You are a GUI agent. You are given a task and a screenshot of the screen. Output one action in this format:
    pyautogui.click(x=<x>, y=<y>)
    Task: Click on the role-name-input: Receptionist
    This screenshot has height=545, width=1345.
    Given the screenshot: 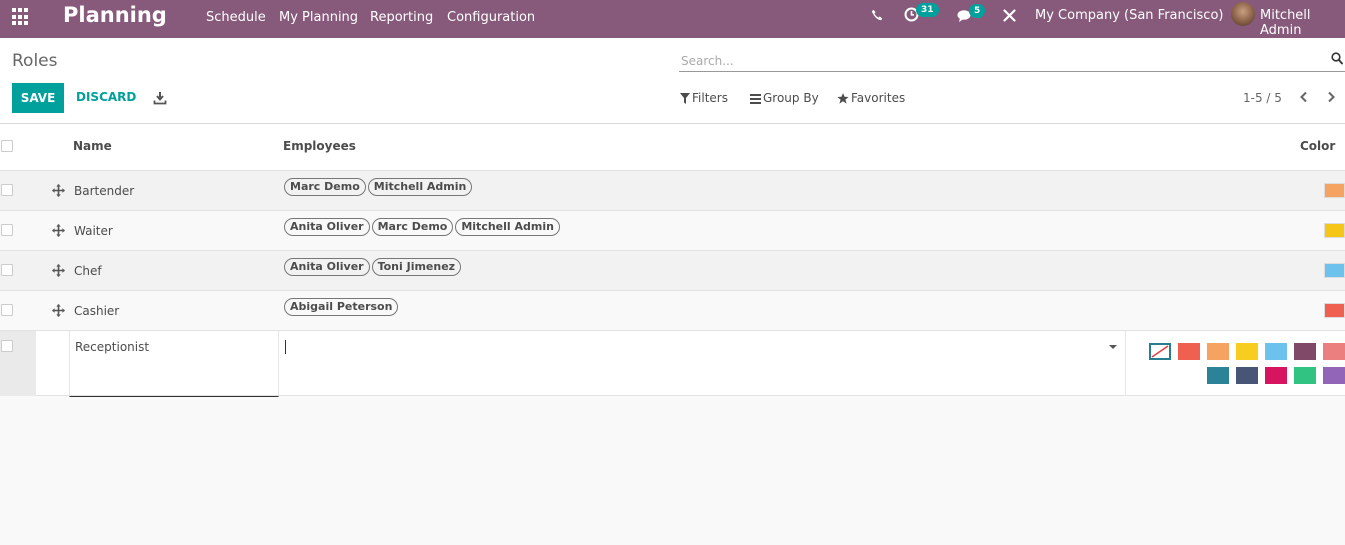 What is the action you would take?
    pyautogui.click(x=174, y=364)
    